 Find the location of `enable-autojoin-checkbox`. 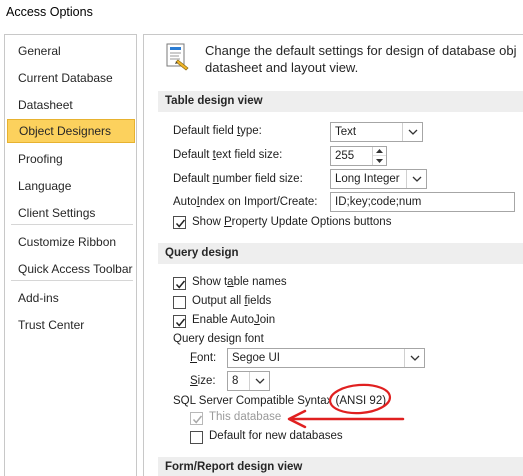

enable-autojoin-checkbox is located at coordinates (179, 321).